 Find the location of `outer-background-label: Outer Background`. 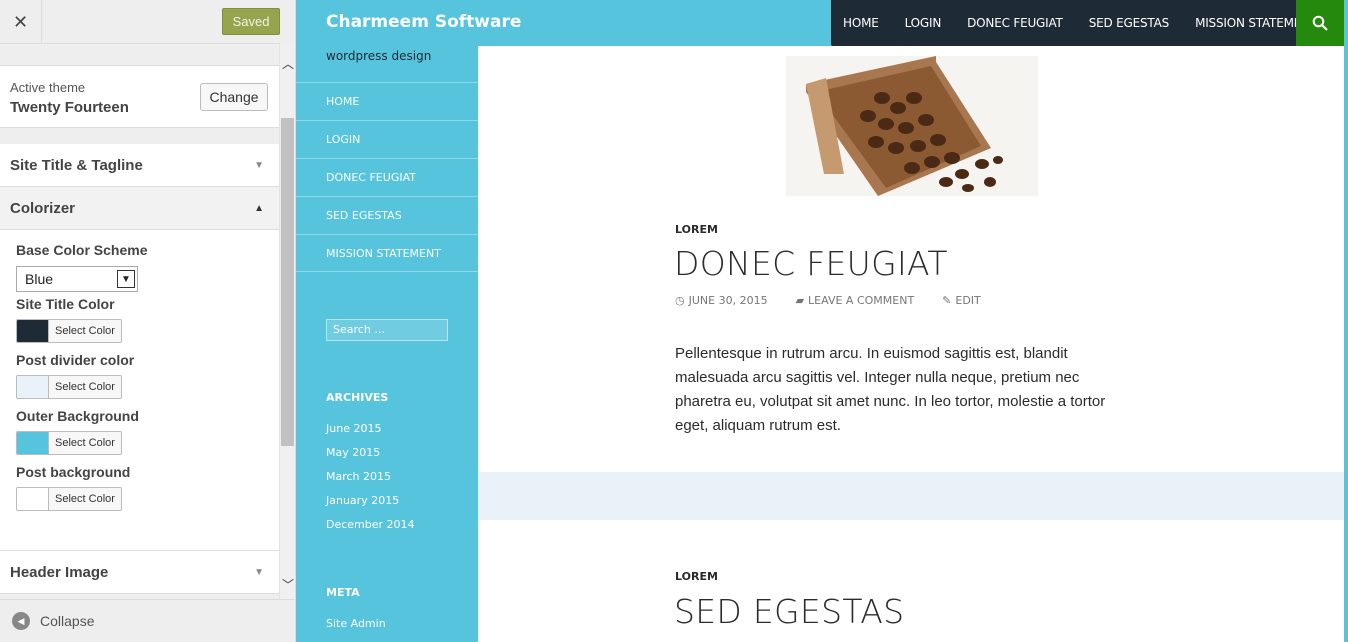

outer-background-label: Outer Background is located at coordinates (77, 416).